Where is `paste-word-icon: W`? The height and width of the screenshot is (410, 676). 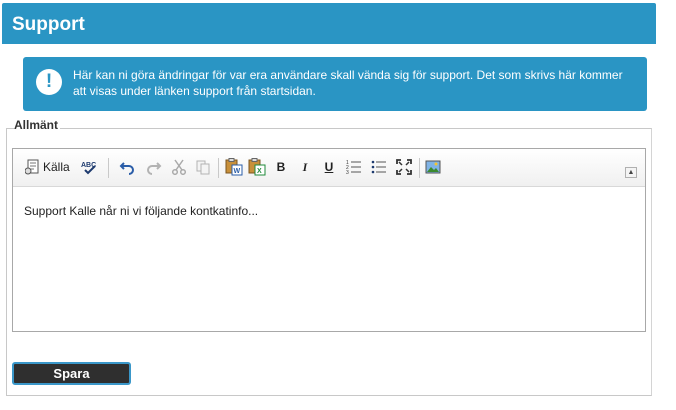 paste-word-icon: W is located at coordinates (234, 167).